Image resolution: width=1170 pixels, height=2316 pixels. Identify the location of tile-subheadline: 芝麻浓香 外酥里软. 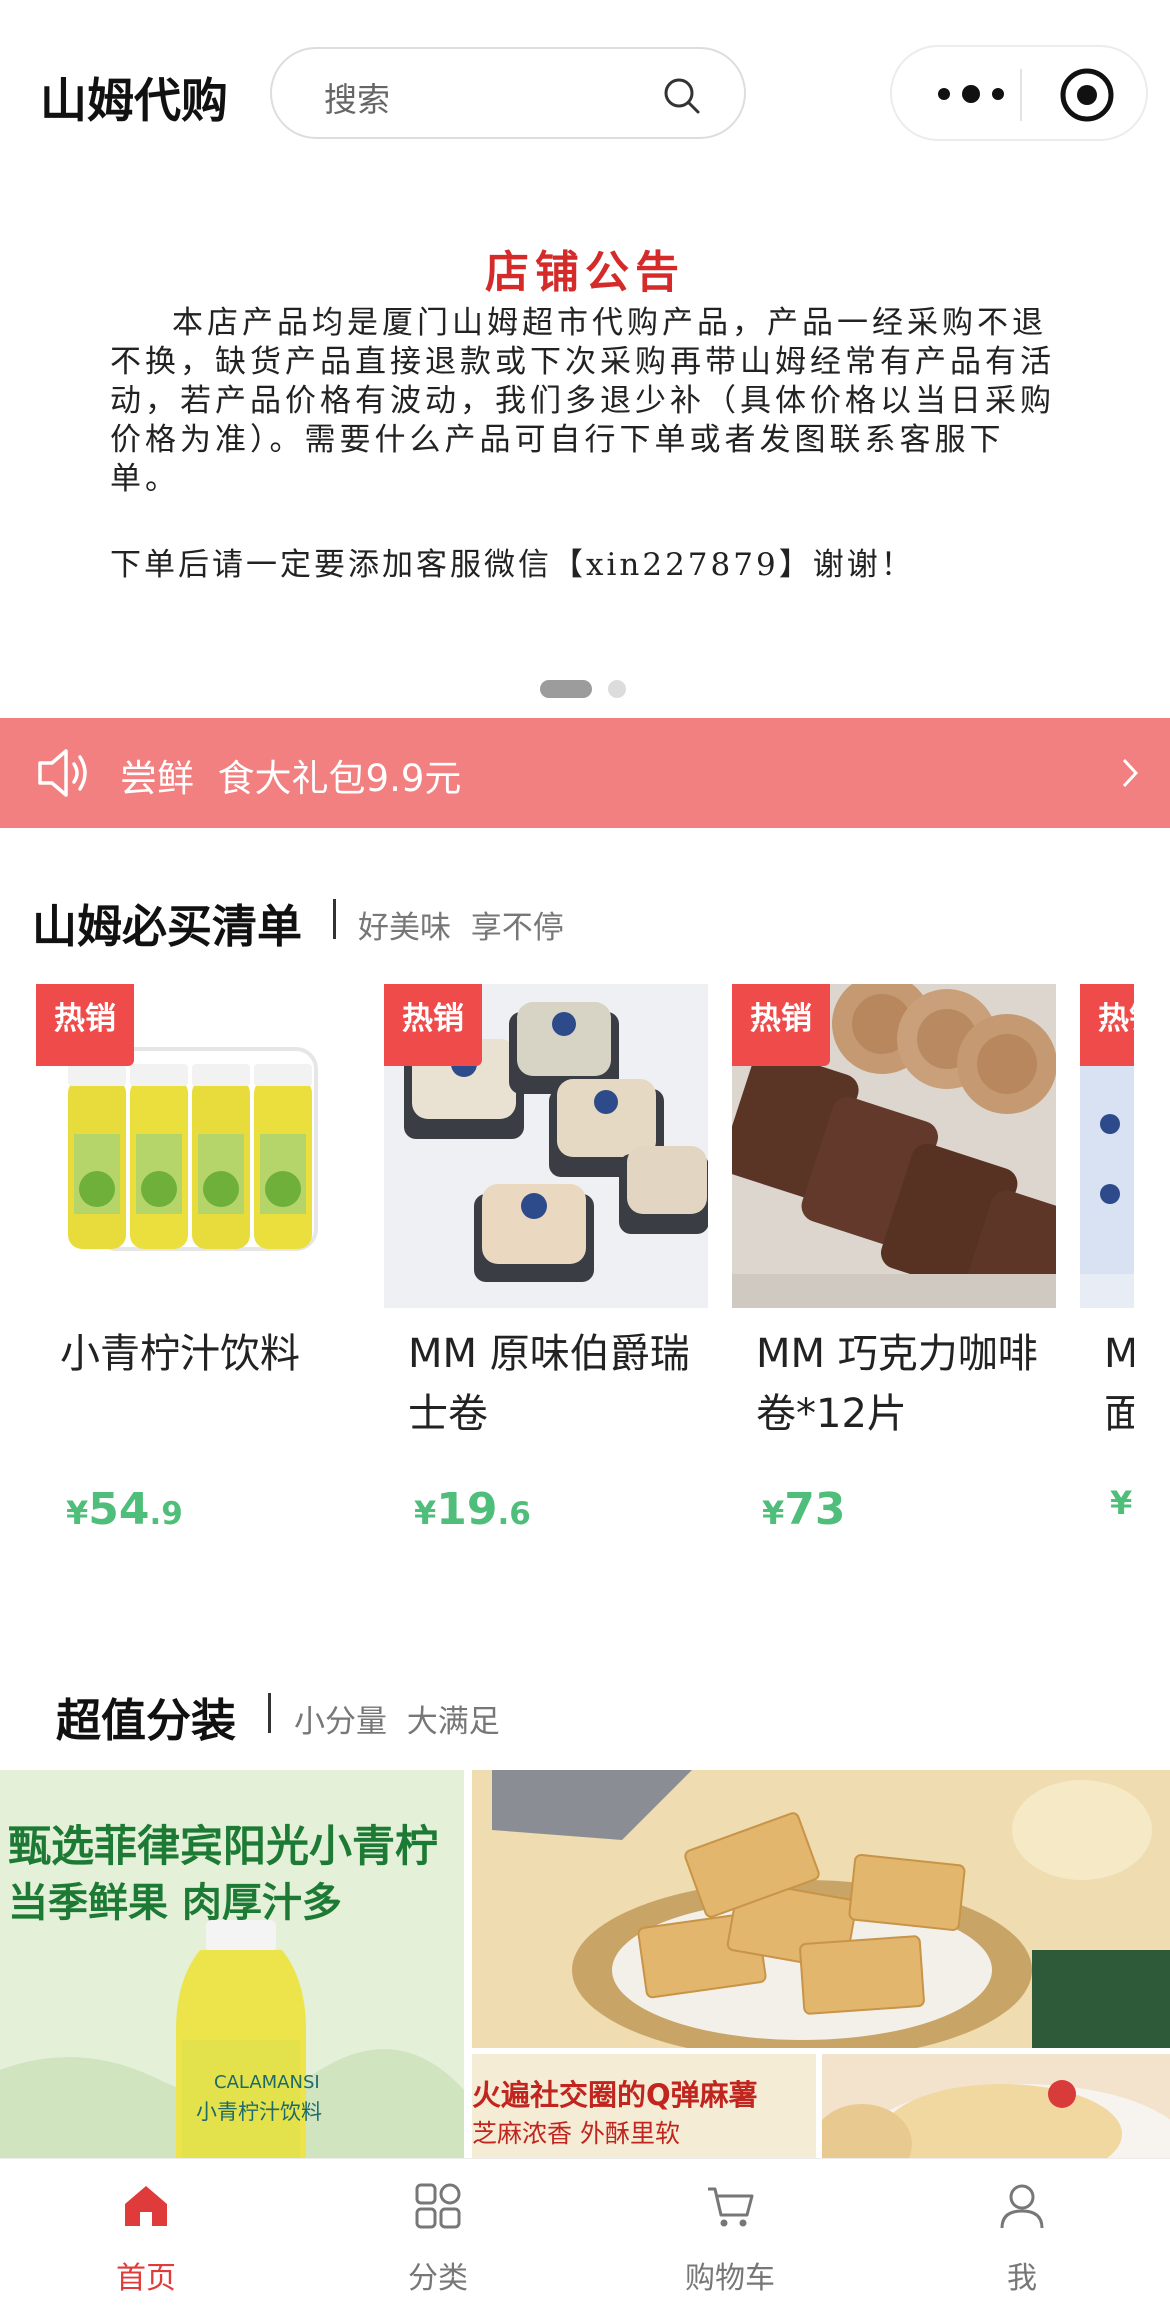
(576, 2133).